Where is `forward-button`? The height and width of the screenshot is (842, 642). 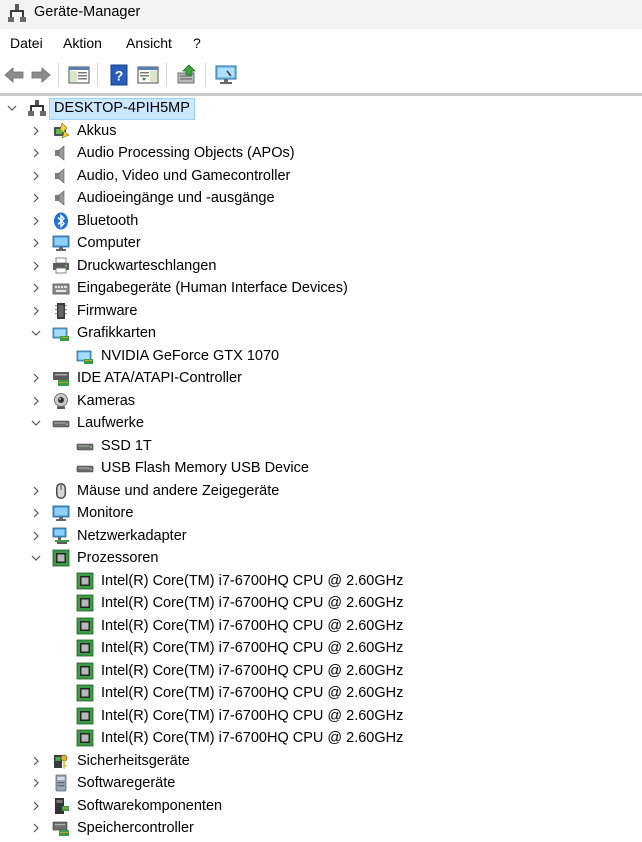
forward-button is located at coordinates (41, 75).